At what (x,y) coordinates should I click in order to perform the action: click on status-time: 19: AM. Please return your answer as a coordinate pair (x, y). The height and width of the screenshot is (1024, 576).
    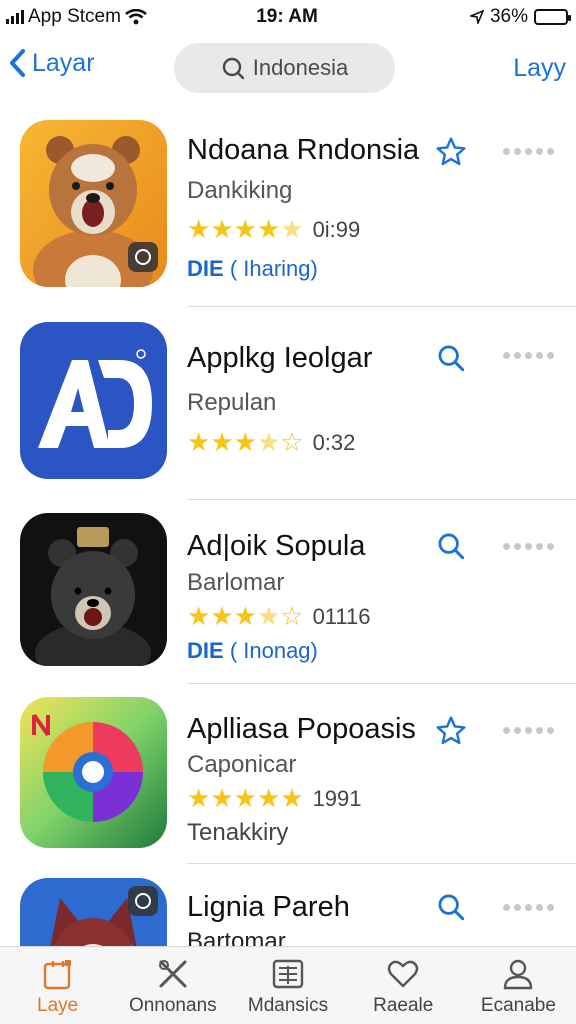
    Looking at the image, I should click on (287, 16).